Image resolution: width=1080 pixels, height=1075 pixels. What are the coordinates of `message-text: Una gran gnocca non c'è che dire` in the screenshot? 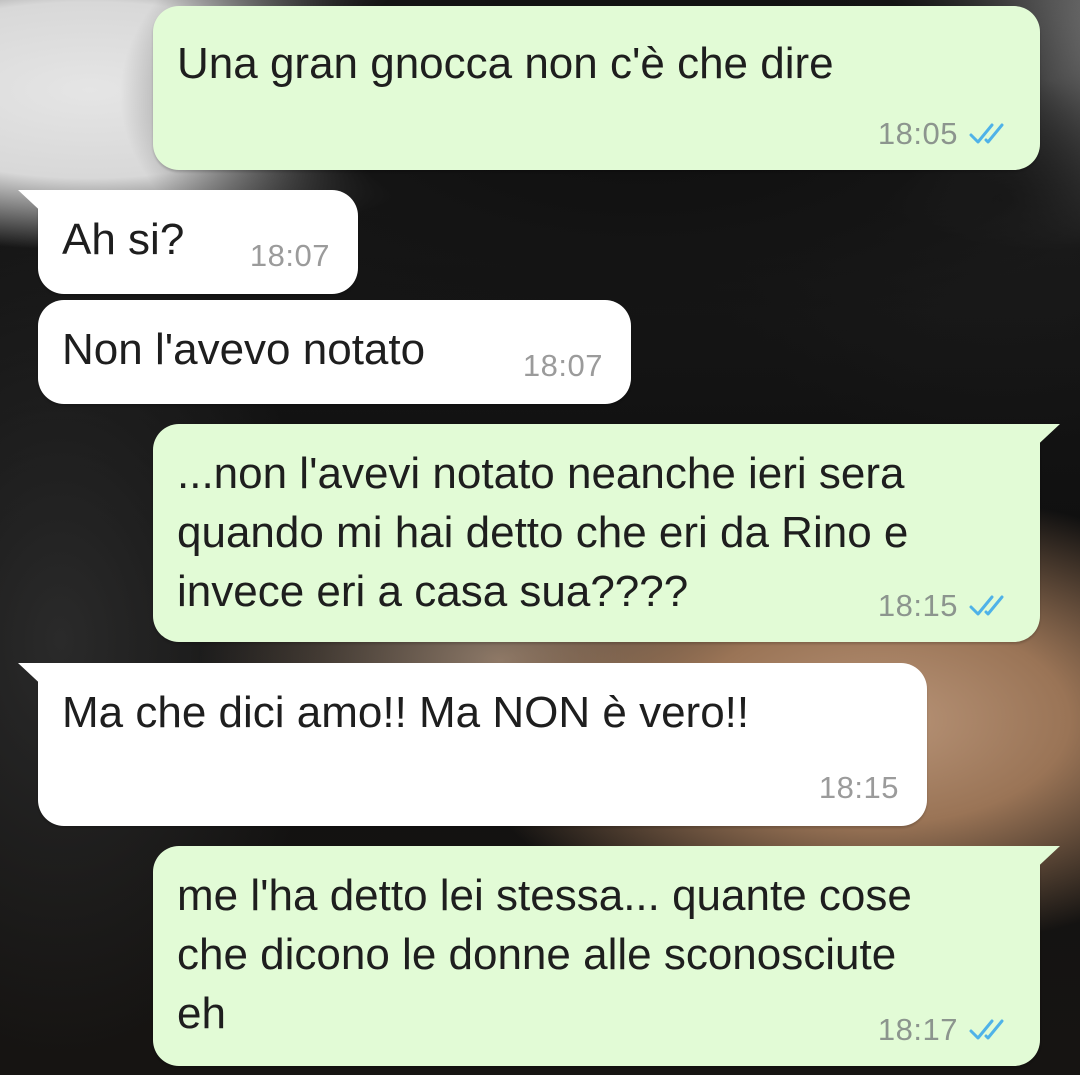 It's located at (505, 63).